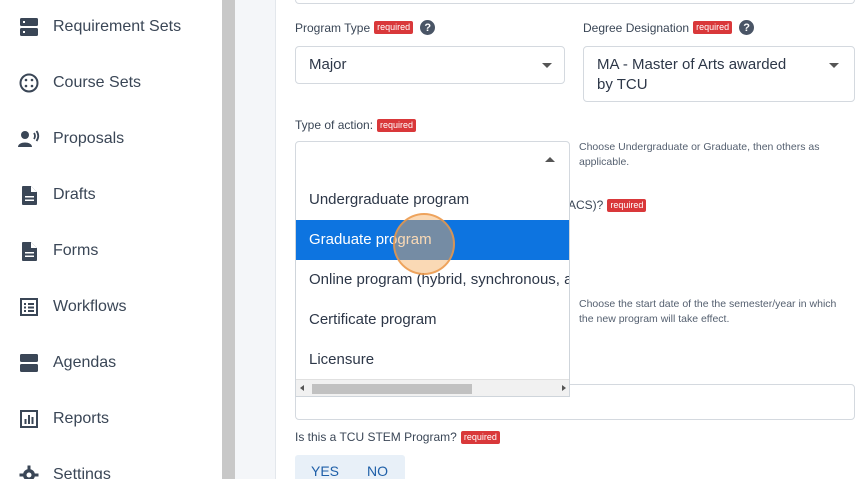  Describe the element at coordinates (29, 27) in the screenshot. I see `requirement-sets-icon` at that location.